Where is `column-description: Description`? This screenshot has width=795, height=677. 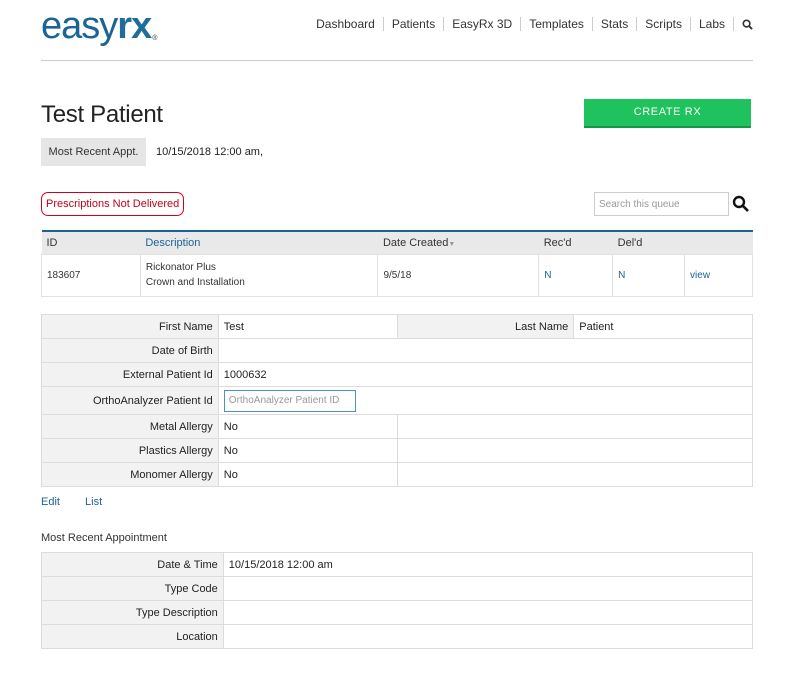
column-description: Description is located at coordinates (259, 242).